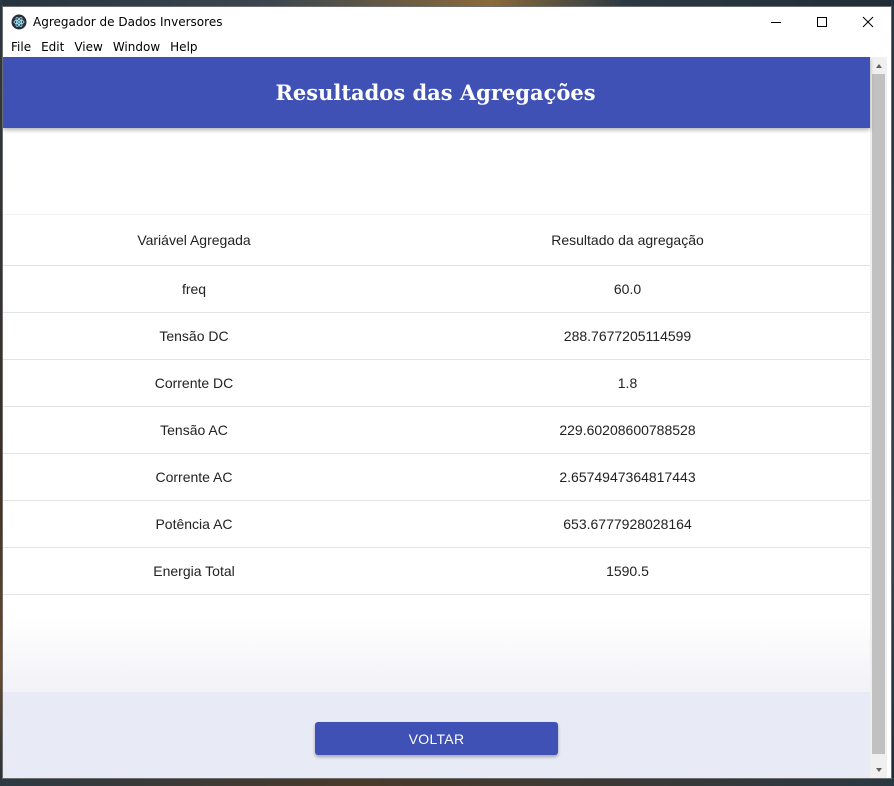 This screenshot has width=894, height=786. Describe the element at coordinates (436, 654) in the screenshot. I see `footer-gradient` at that location.